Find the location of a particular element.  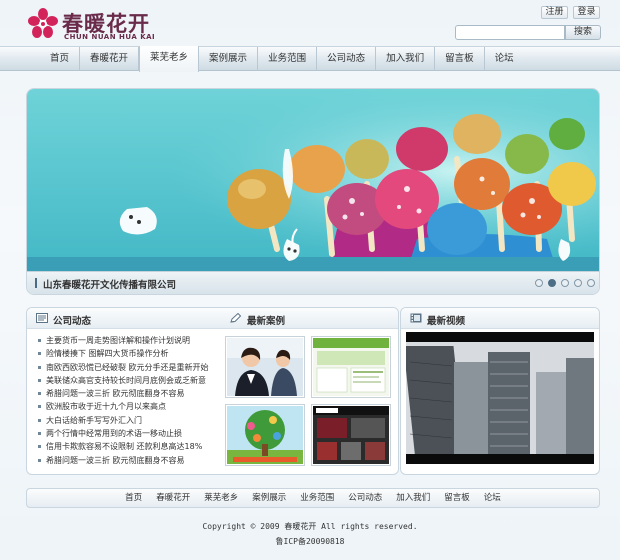

news-item: 美联储众高官支持较长时间月底例会或乏新意 is located at coordinates (129, 380).